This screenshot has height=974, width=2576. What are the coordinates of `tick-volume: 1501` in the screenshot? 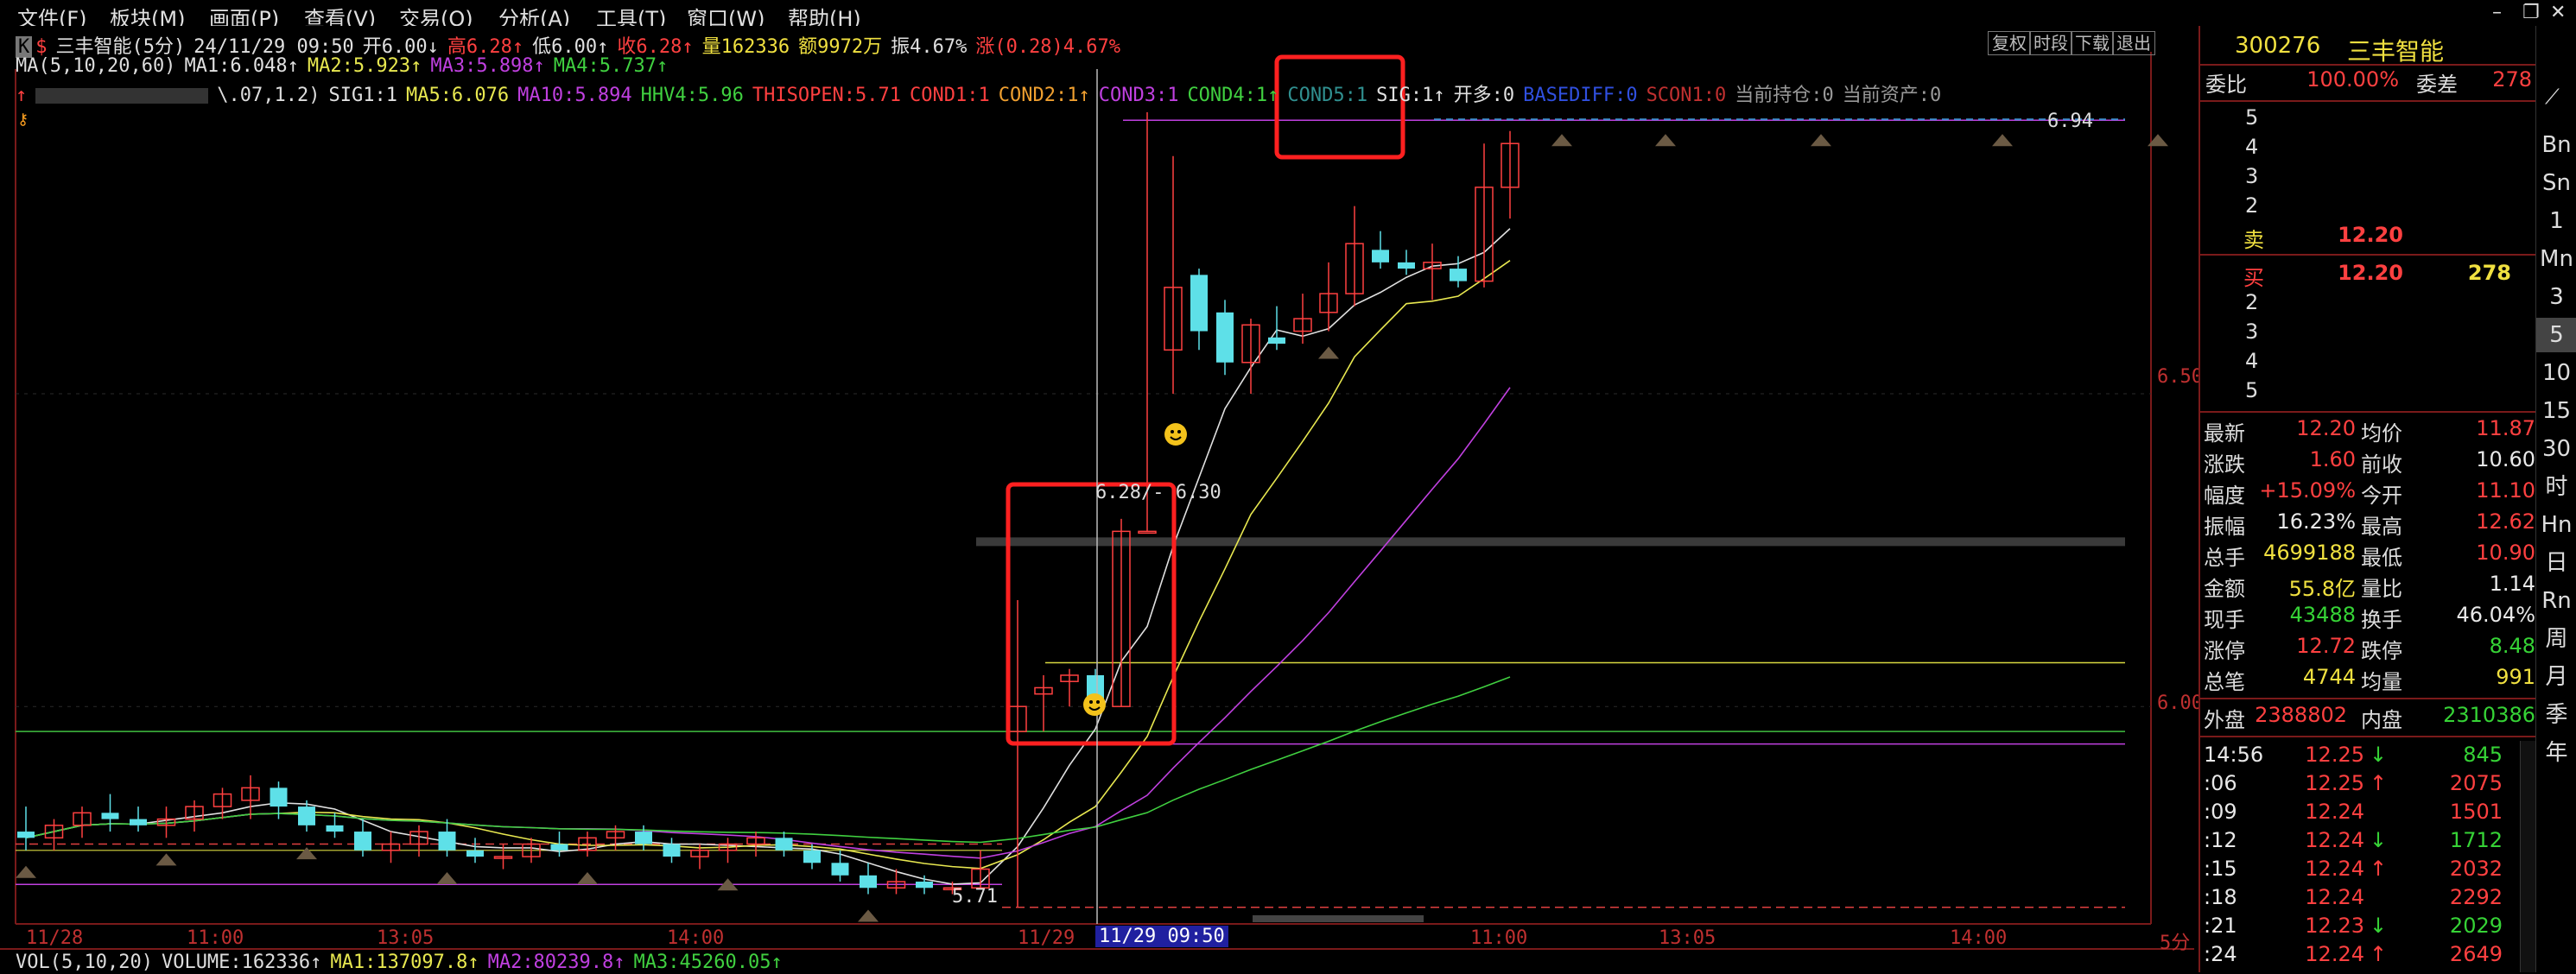 It's located at (2476, 812).